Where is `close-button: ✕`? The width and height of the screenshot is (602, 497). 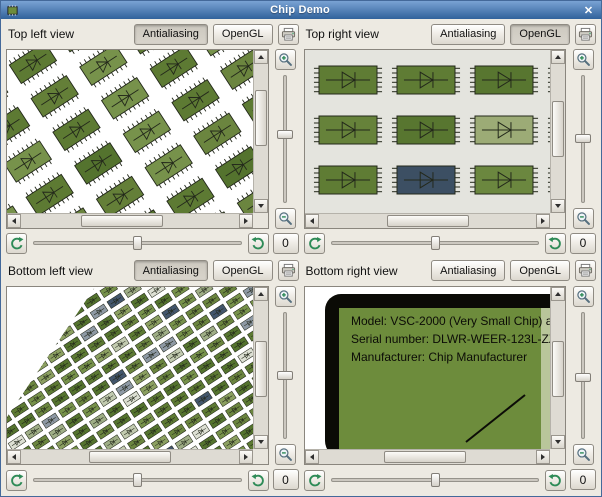
close-button: ✕ is located at coordinates (588, 10).